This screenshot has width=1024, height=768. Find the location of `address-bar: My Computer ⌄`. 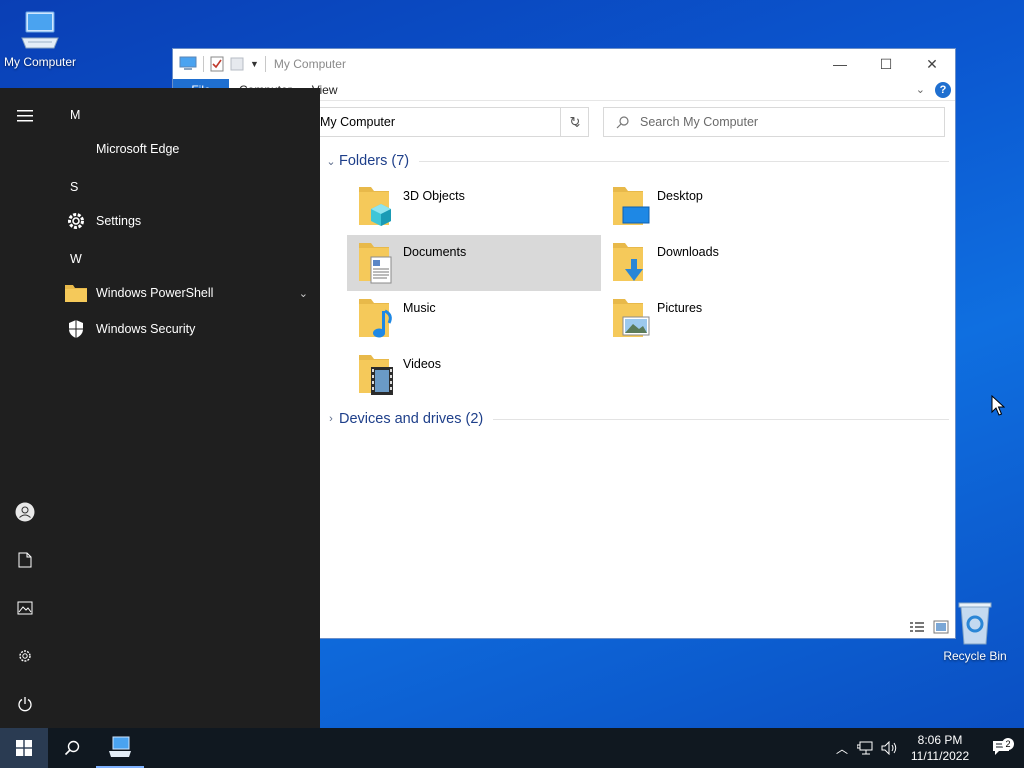

address-bar: My Computer ⌄ is located at coordinates (451, 122).